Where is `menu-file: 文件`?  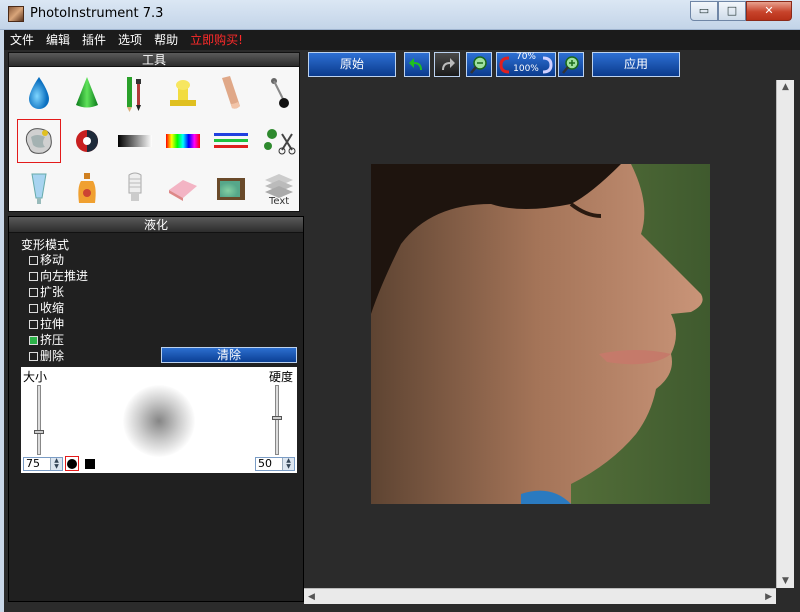
menu-file: 文件 is located at coordinates (22, 39).